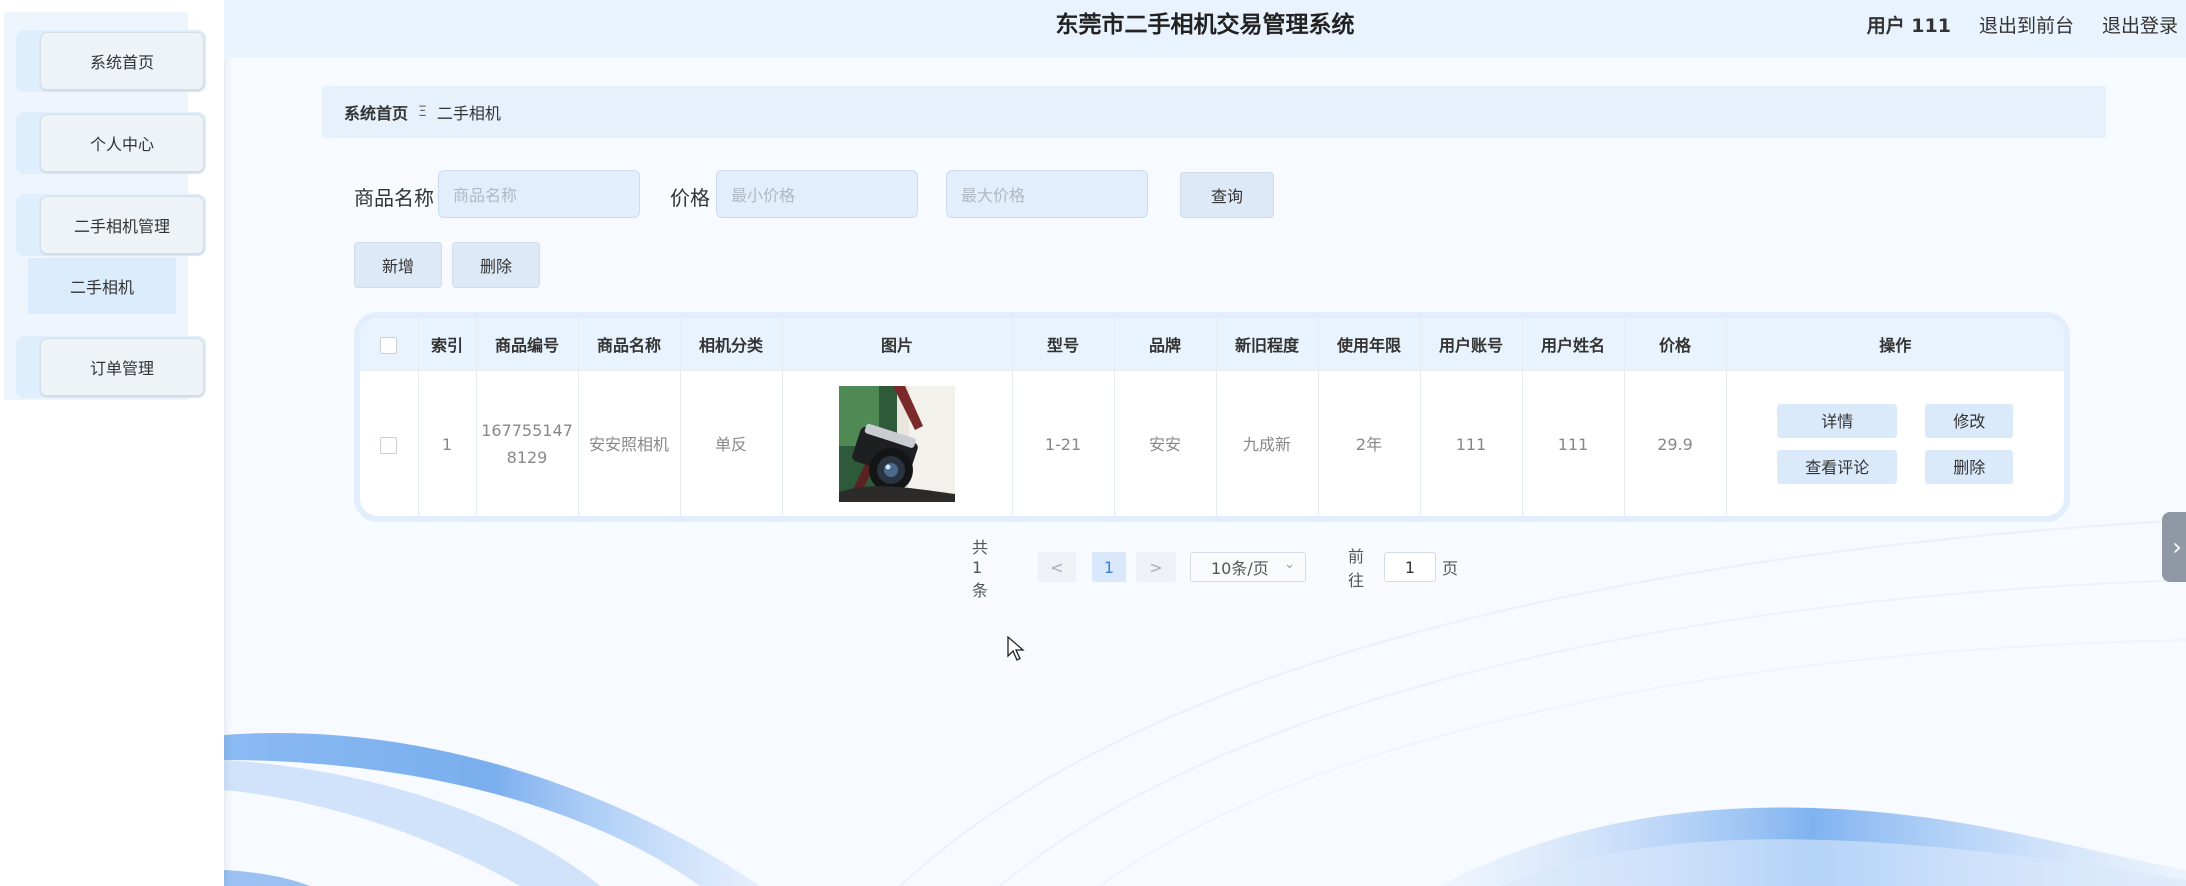  What do you see at coordinates (1063, 344) in the screenshot?
I see `column-header: 型号` at bounding box center [1063, 344].